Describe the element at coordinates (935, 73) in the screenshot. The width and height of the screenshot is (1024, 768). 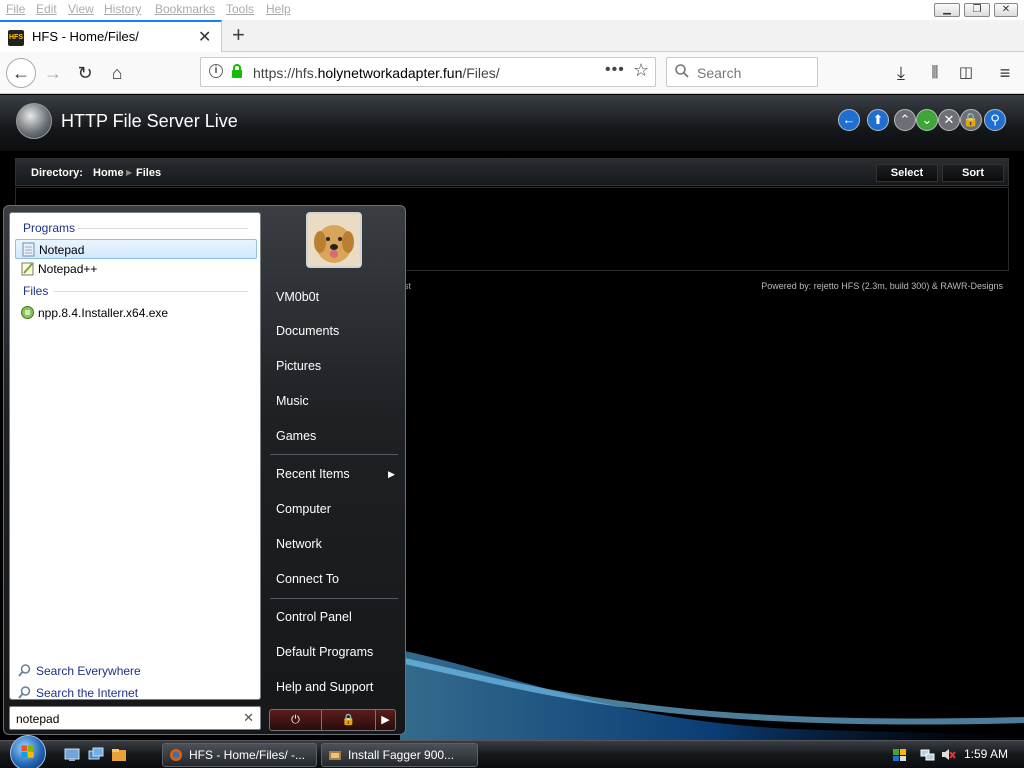
I see `library-icon: ⫼` at that location.